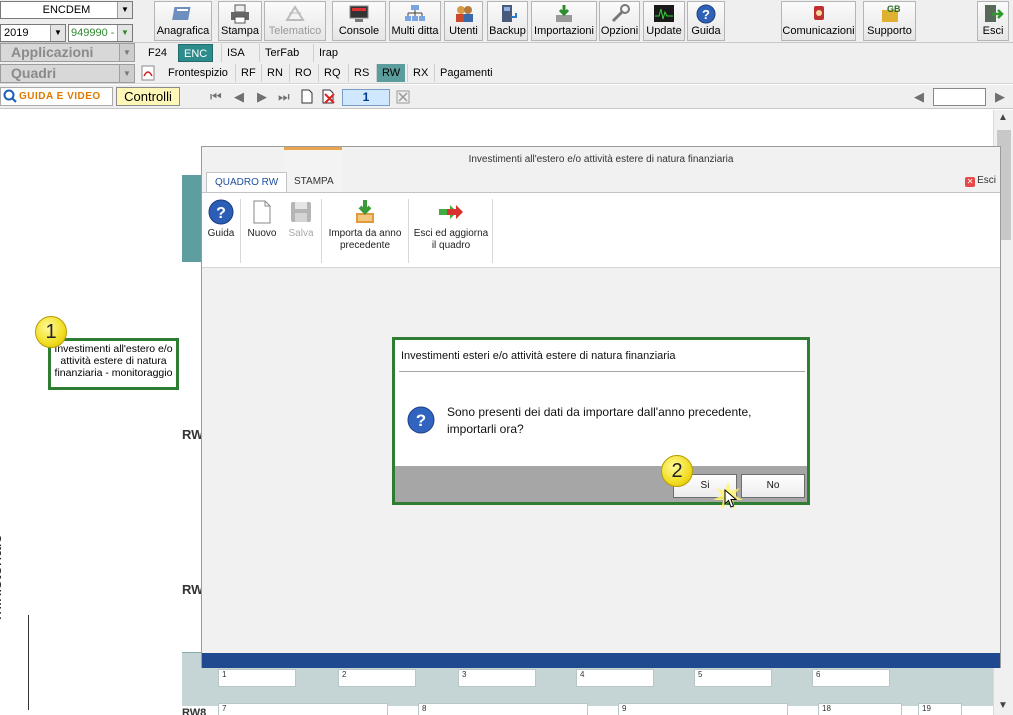  Describe the element at coordinates (564, 21) in the screenshot. I see `importazioni-button: Importazioni` at that location.